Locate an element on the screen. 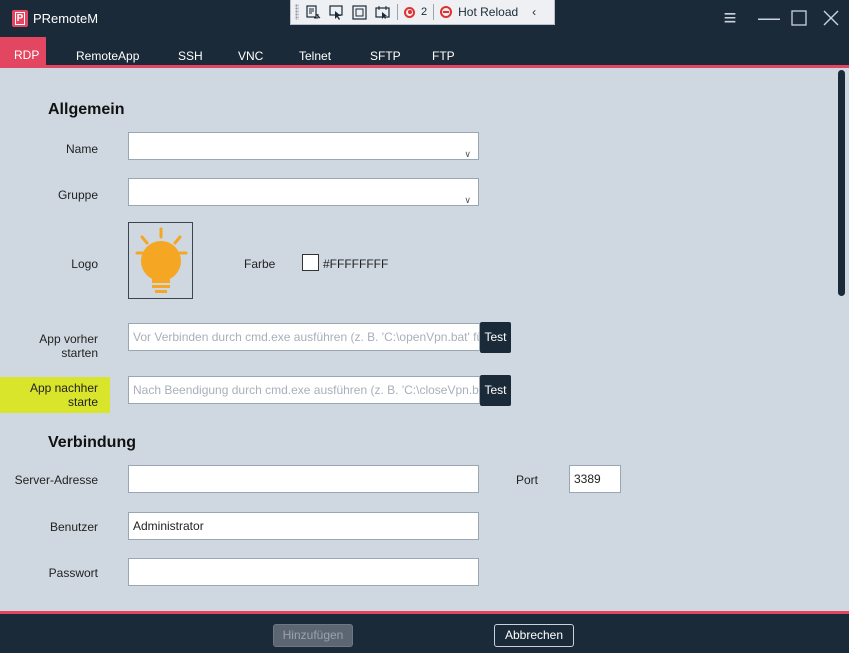 This screenshot has width=849, height=653. port-input: 3389 is located at coordinates (595, 479).